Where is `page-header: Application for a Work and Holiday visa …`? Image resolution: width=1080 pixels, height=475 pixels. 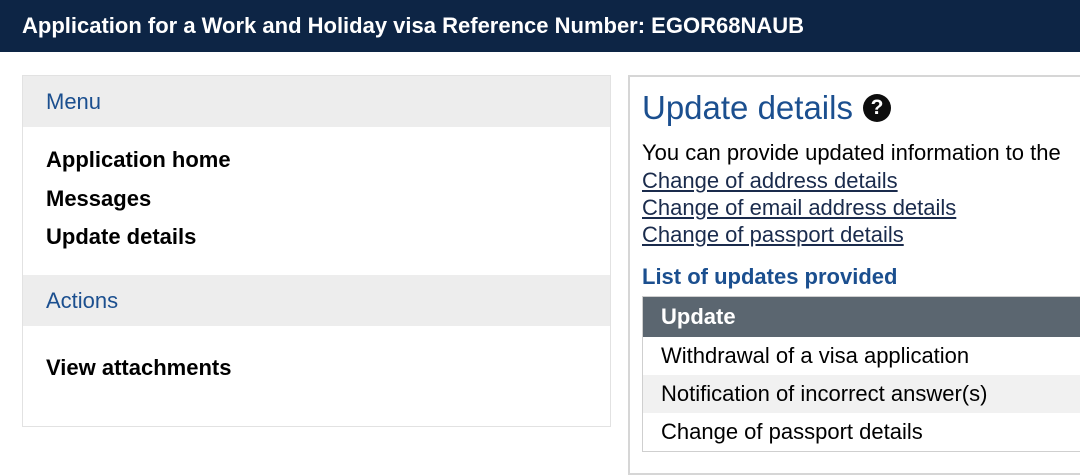 page-header: Application for a Work and Holiday visa … is located at coordinates (540, 26).